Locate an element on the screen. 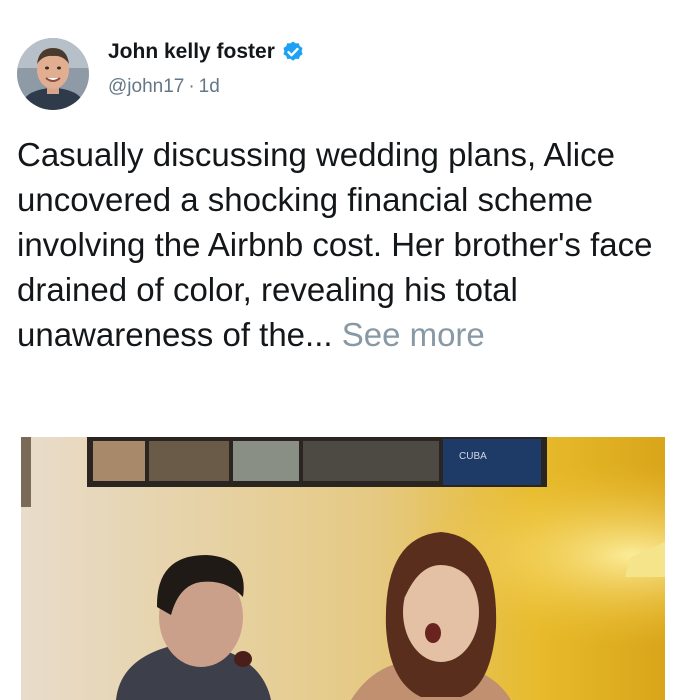  tweet-header: John kelly foster @john17 · 1d is located at coordinates (347, 74).